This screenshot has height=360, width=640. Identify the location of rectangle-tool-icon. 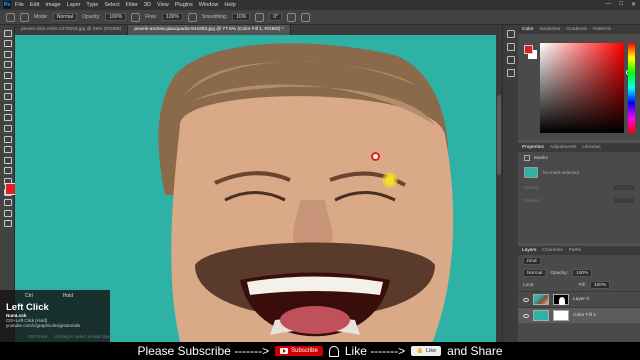
(7, 202).